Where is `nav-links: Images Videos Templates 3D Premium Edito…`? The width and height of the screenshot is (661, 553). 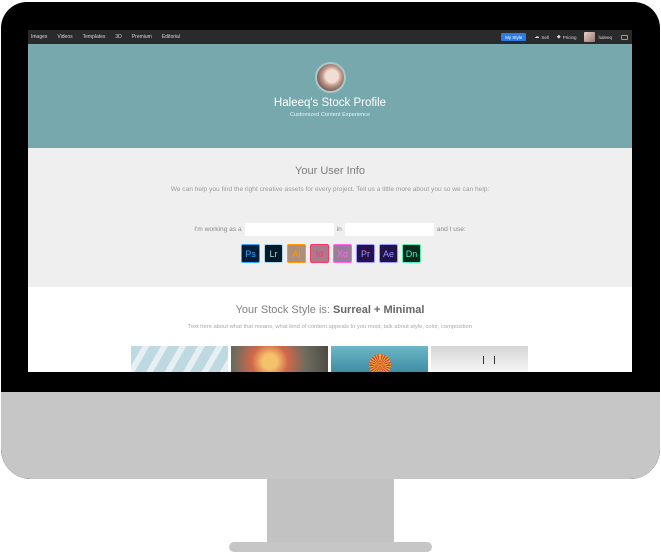
nav-links: Images Videos Templates 3D Premium Edito… is located at coordinates (110, 37).